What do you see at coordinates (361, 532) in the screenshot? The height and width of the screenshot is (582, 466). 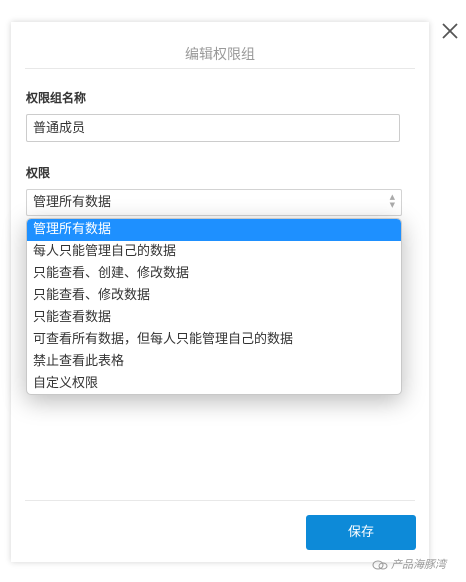 I see `save-button: 保存` at bounding box center [361, 532].